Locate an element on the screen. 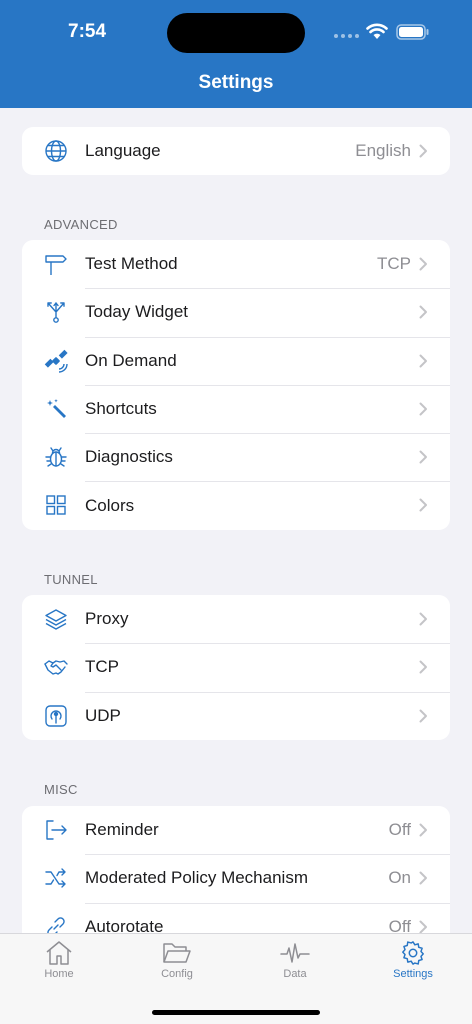 This screenshot has width=472, height=1024. settings-row-proxy: Proxy is located at coordinates (236, 619).